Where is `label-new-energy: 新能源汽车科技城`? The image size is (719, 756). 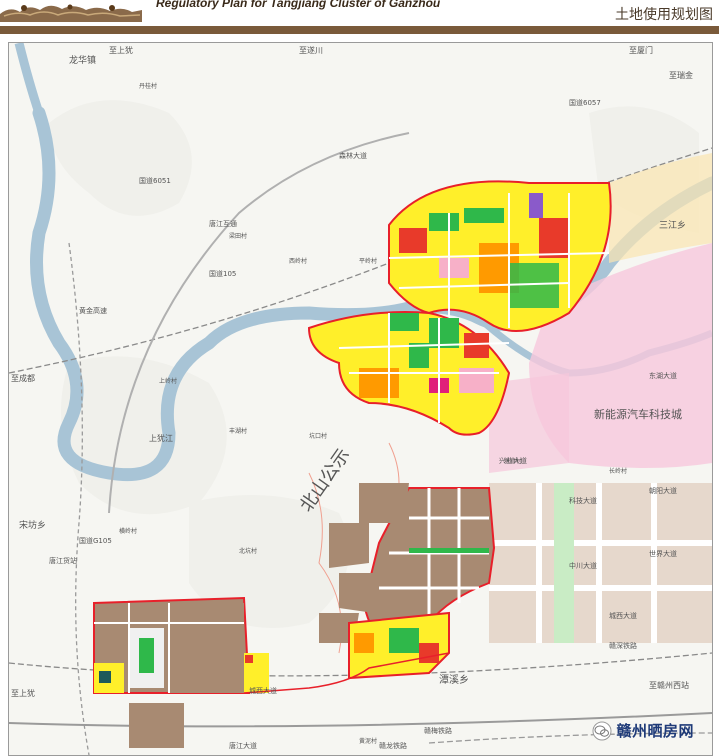 label-new-energy: 新能源汽车科技城 is located at coordinates (638, 414).